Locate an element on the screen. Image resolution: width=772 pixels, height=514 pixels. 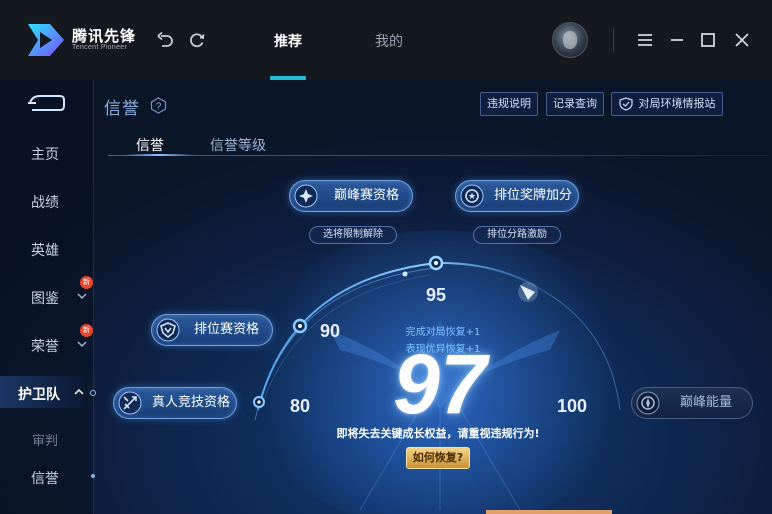
sidebar-item-guard: 护卫队 is located at coordinates (42, 394).